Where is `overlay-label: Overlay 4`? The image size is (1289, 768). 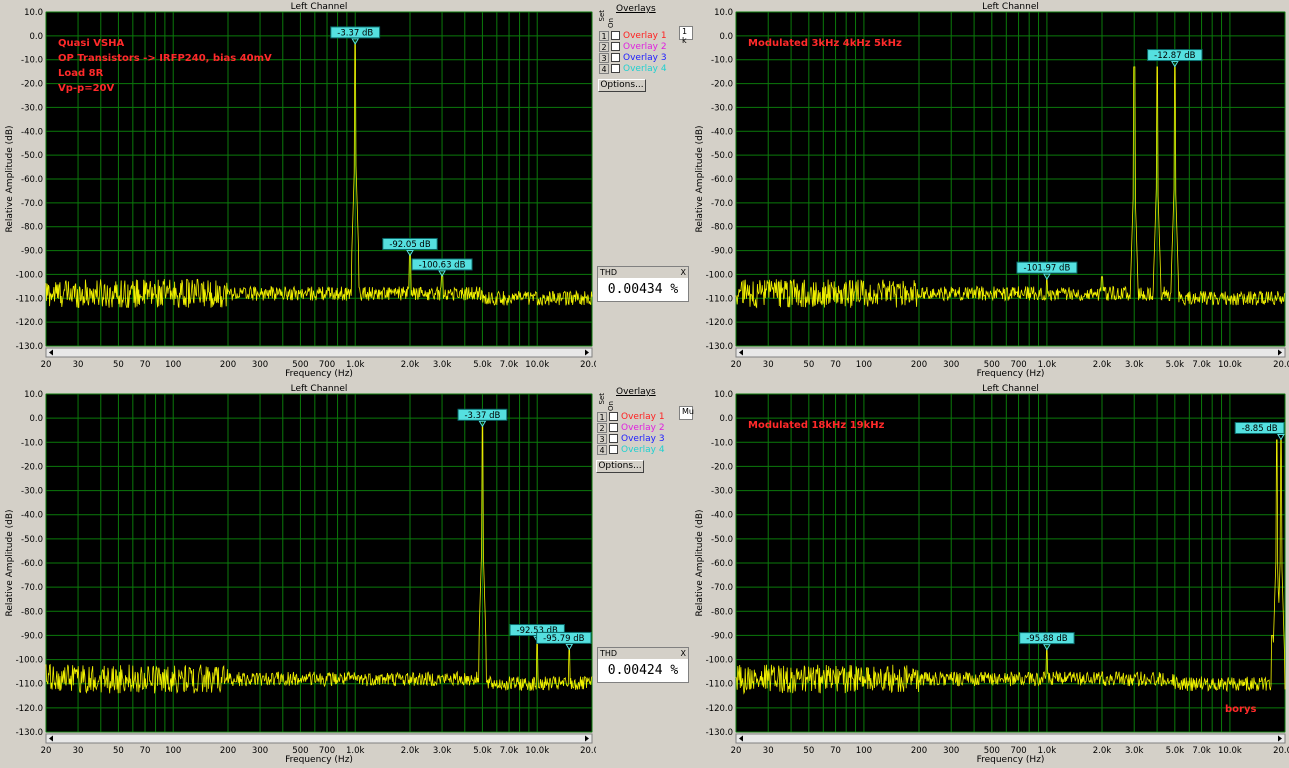 overlay-label: Overlay 4 is located at coordinates (645, 68).